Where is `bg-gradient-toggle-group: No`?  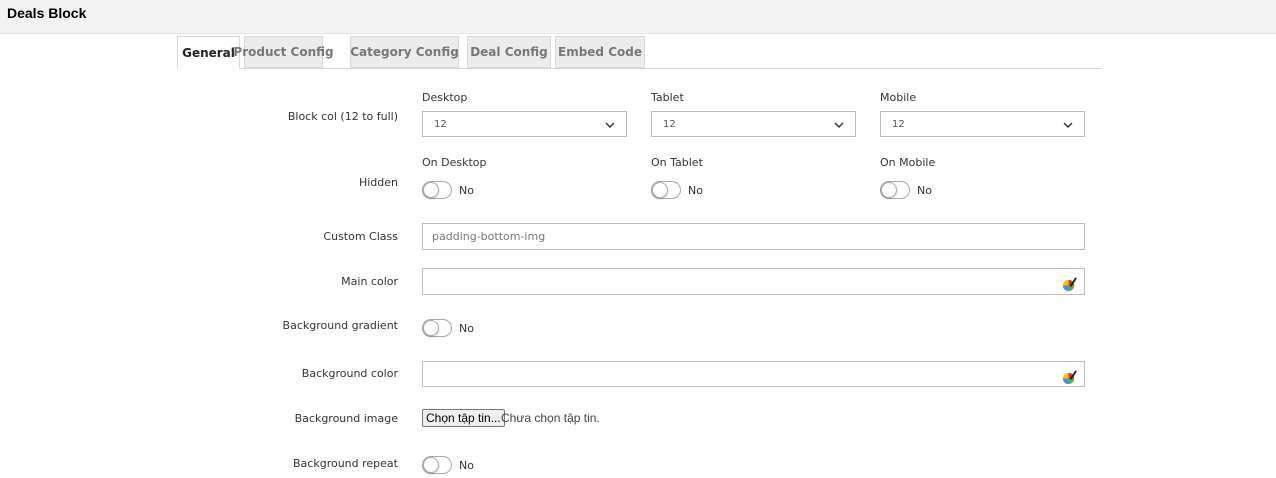 bg-gradient-toggle-group: No is located at coordinates (448, 328).